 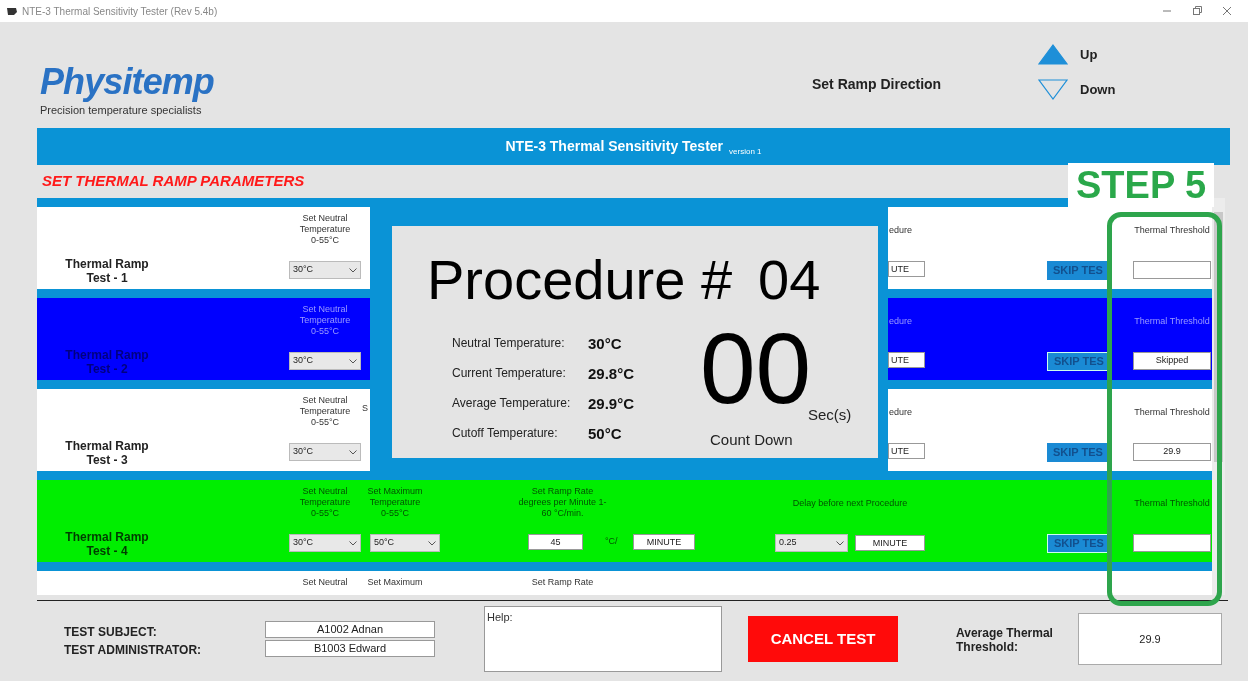 What do you see at coordinates (580, 280) in the screenshot?
I see `procedure-title: Procedure #` at bounding box center [580, 280].